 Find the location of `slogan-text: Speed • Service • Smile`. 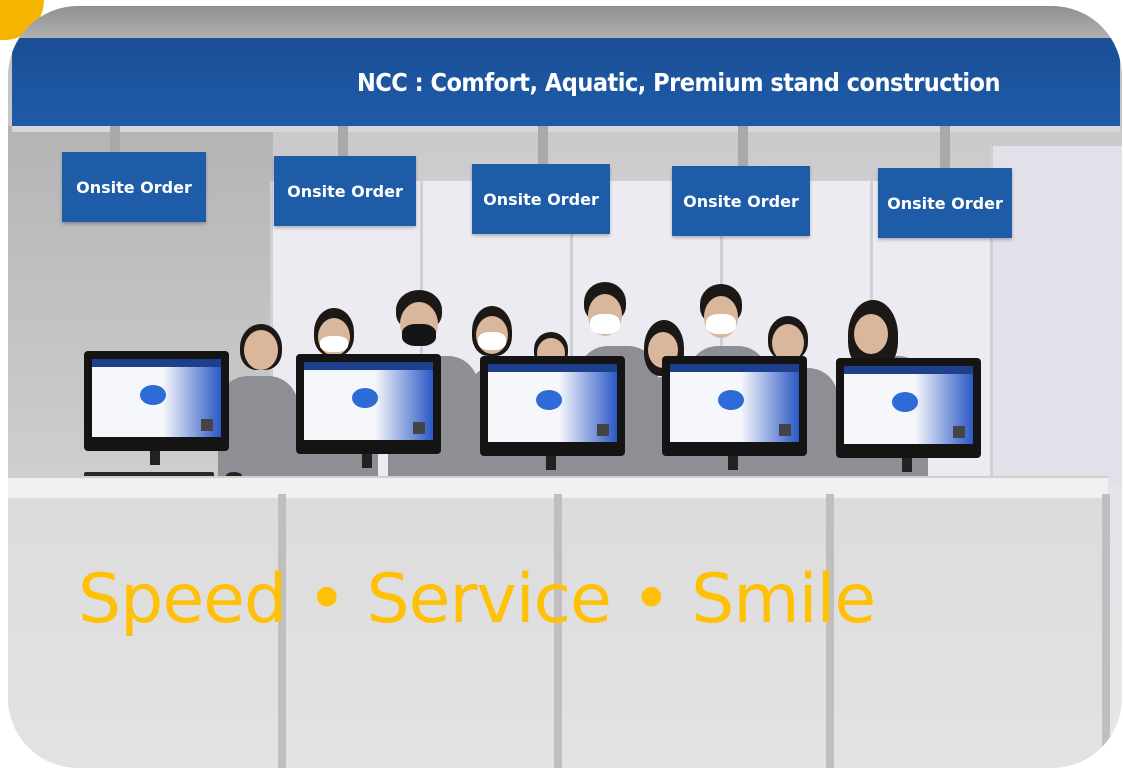

slogan-text: Speed • Service • Smile is located at coordinates (477, 599).